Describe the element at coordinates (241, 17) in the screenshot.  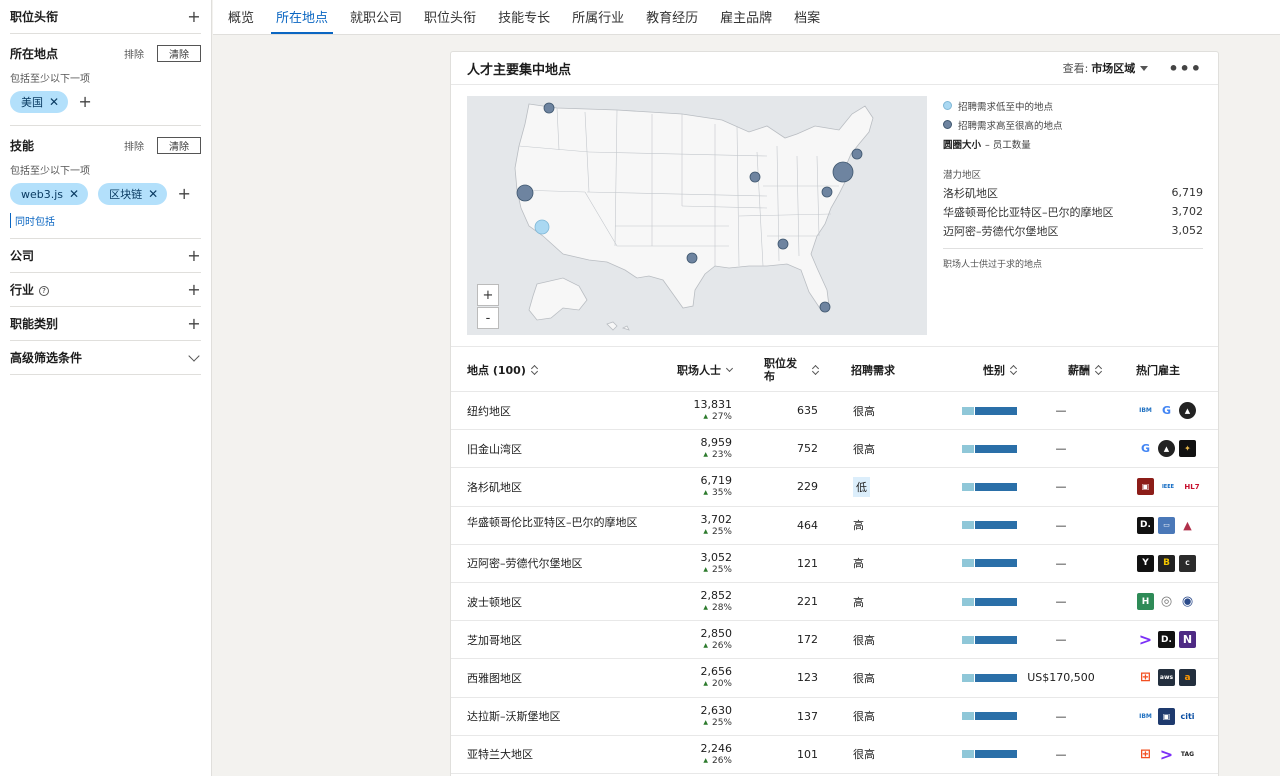
I see `tab-overview: 概览` at that location.